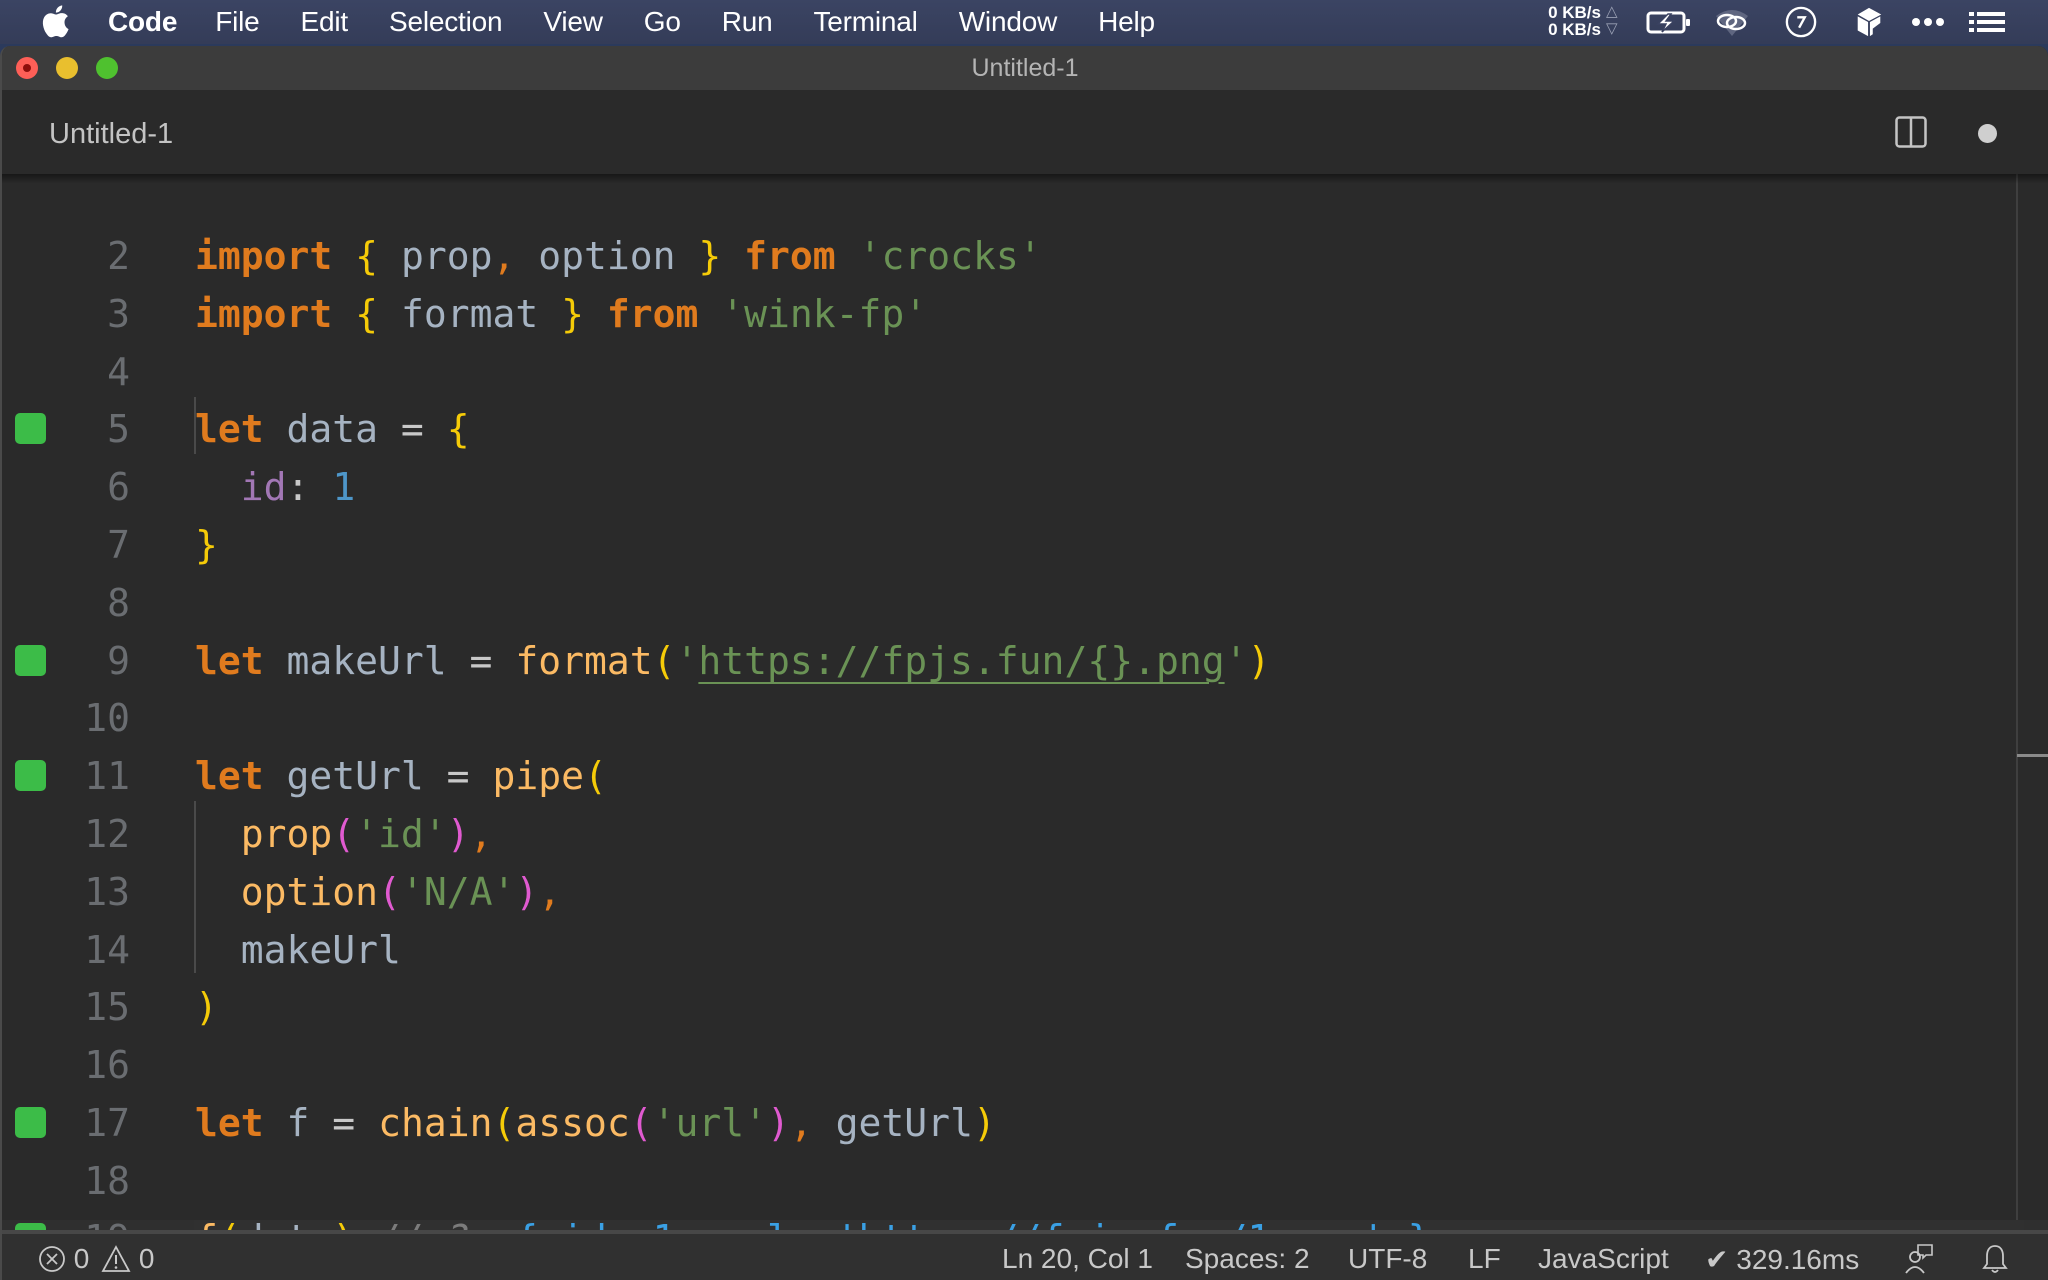  I want to click on identifier-token: makeUrl, so click(366, 660).